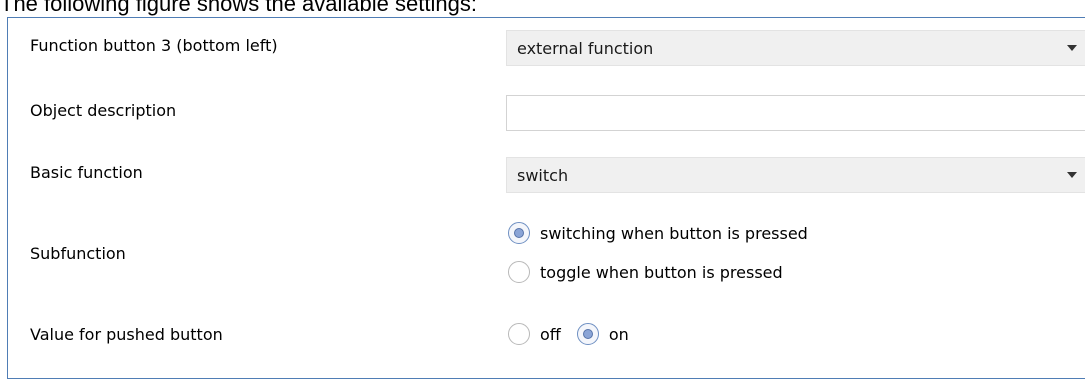 This screenshot has width=1085, height=379. I want to click on basic-function-selected-value: switch, so click(543, 175).